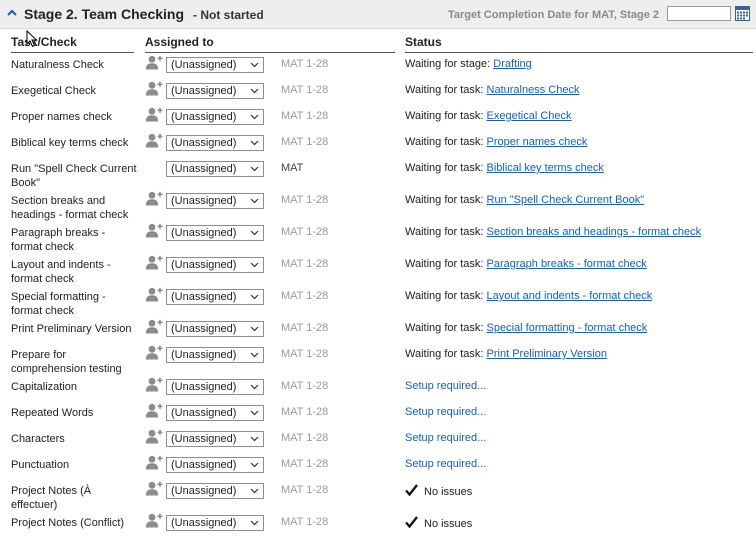 Image resolution: width=756 pixels, height=537 pixels. What do you see at coordinates (545, 168) in the screenshot?
I see `status-dependency-link: Biblical key terms check` at bounding box center [545, 168].